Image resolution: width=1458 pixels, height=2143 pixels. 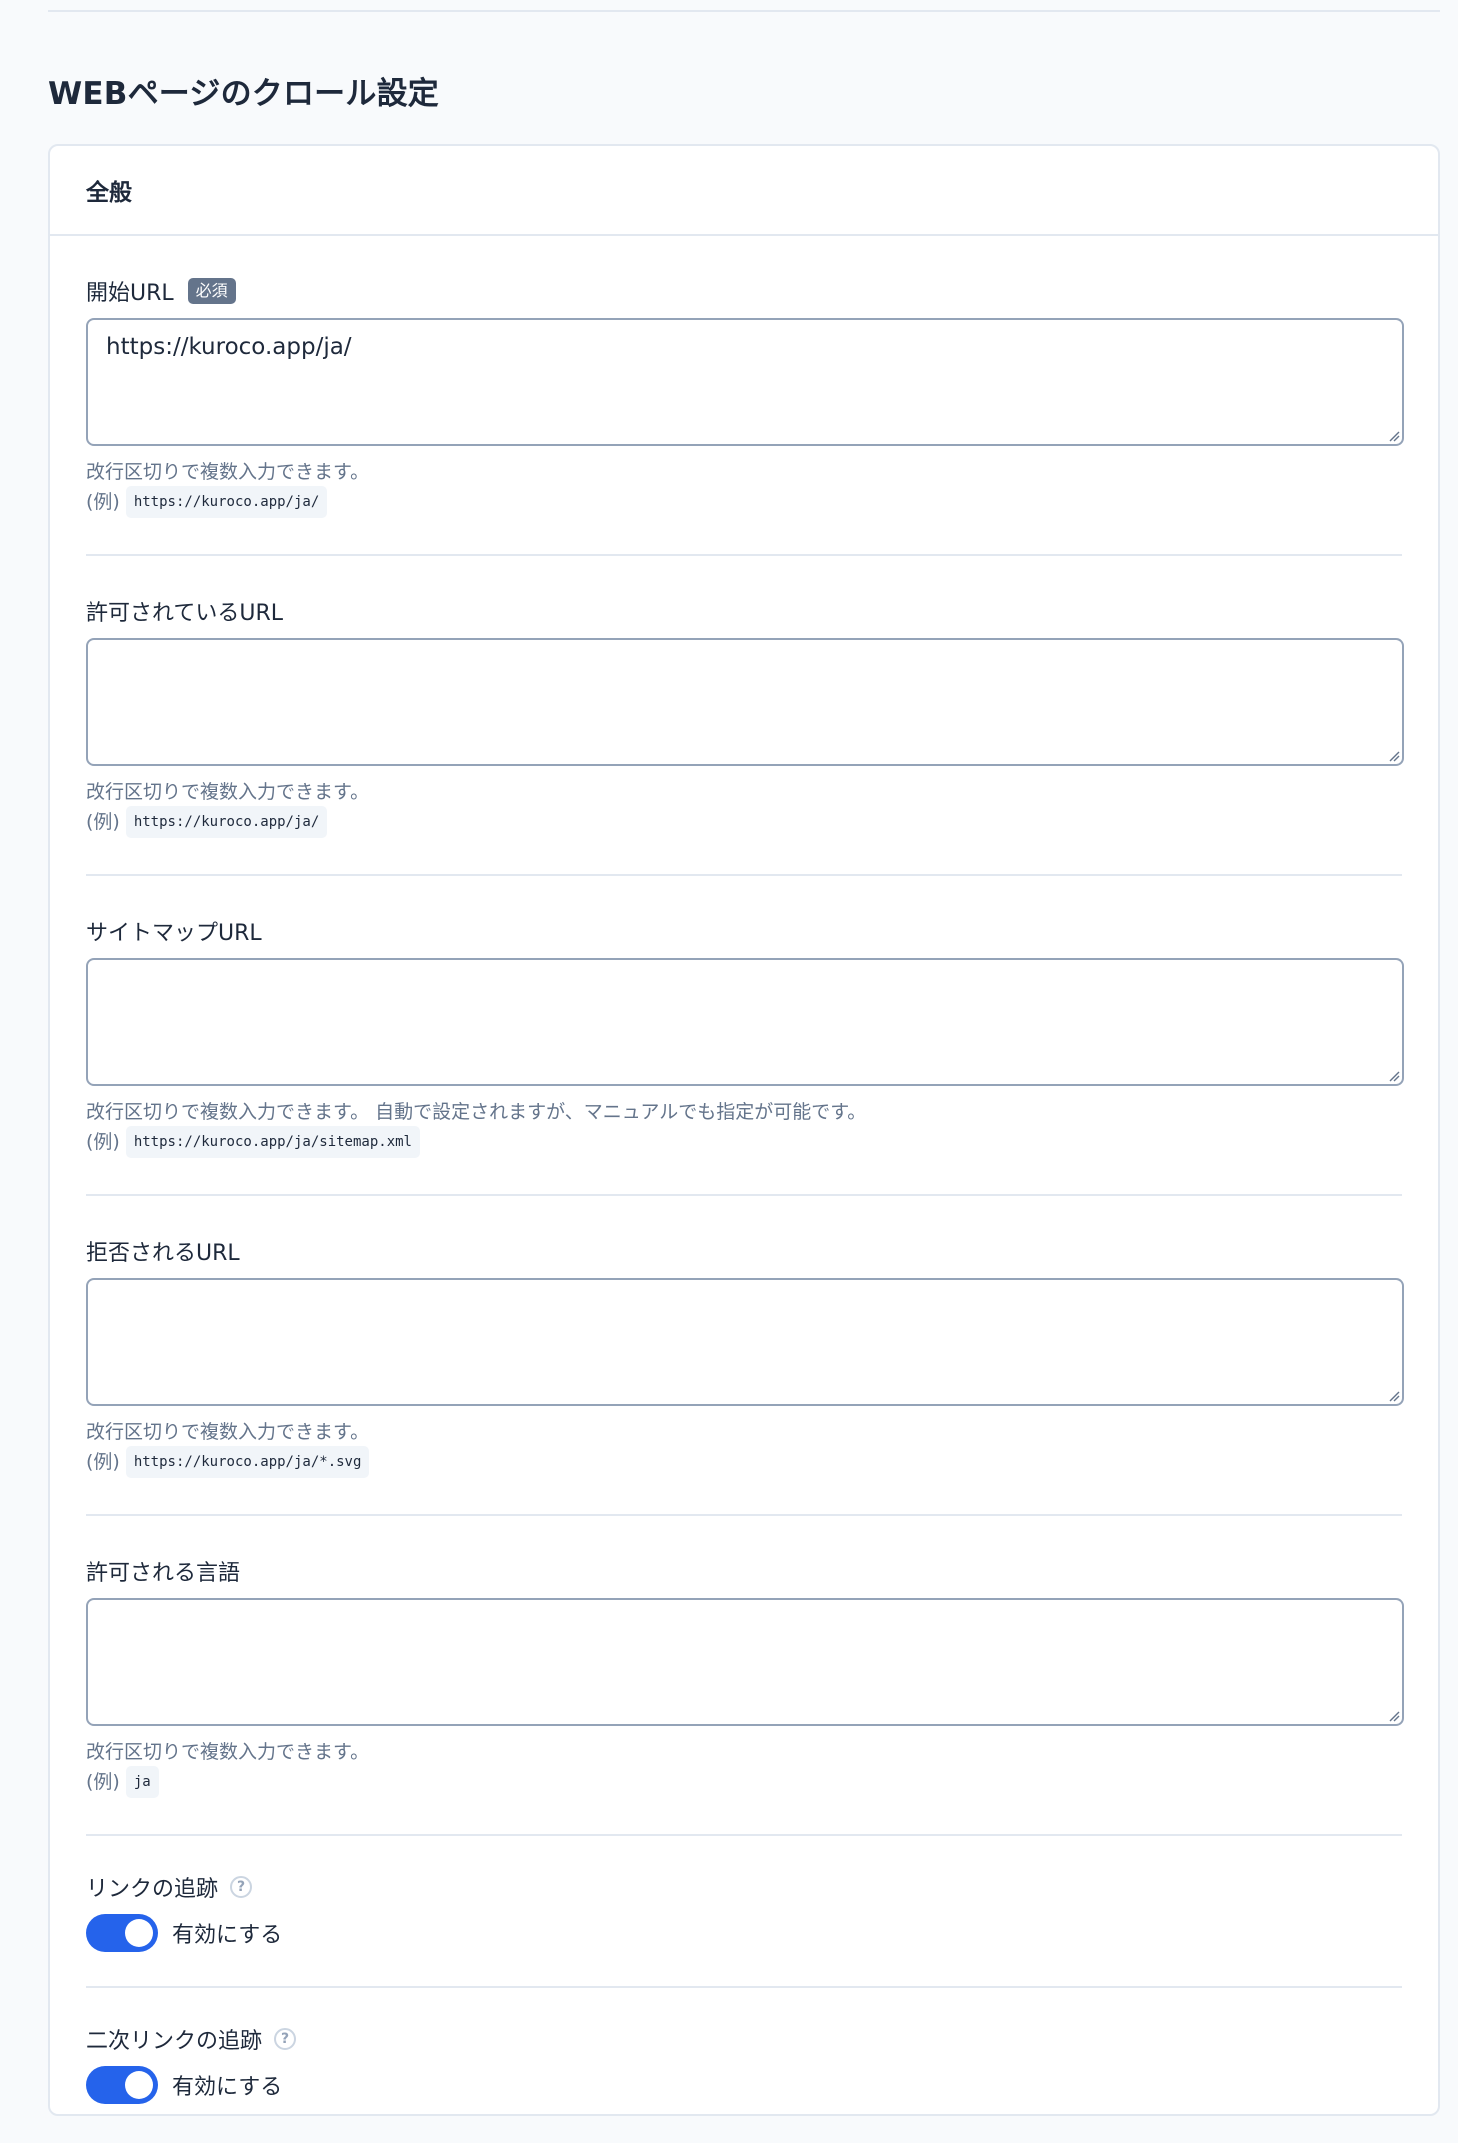 What do you see at coordinates (744, 11) in the screenshot?
I see `top-divider` at bounding box center [744, 11].